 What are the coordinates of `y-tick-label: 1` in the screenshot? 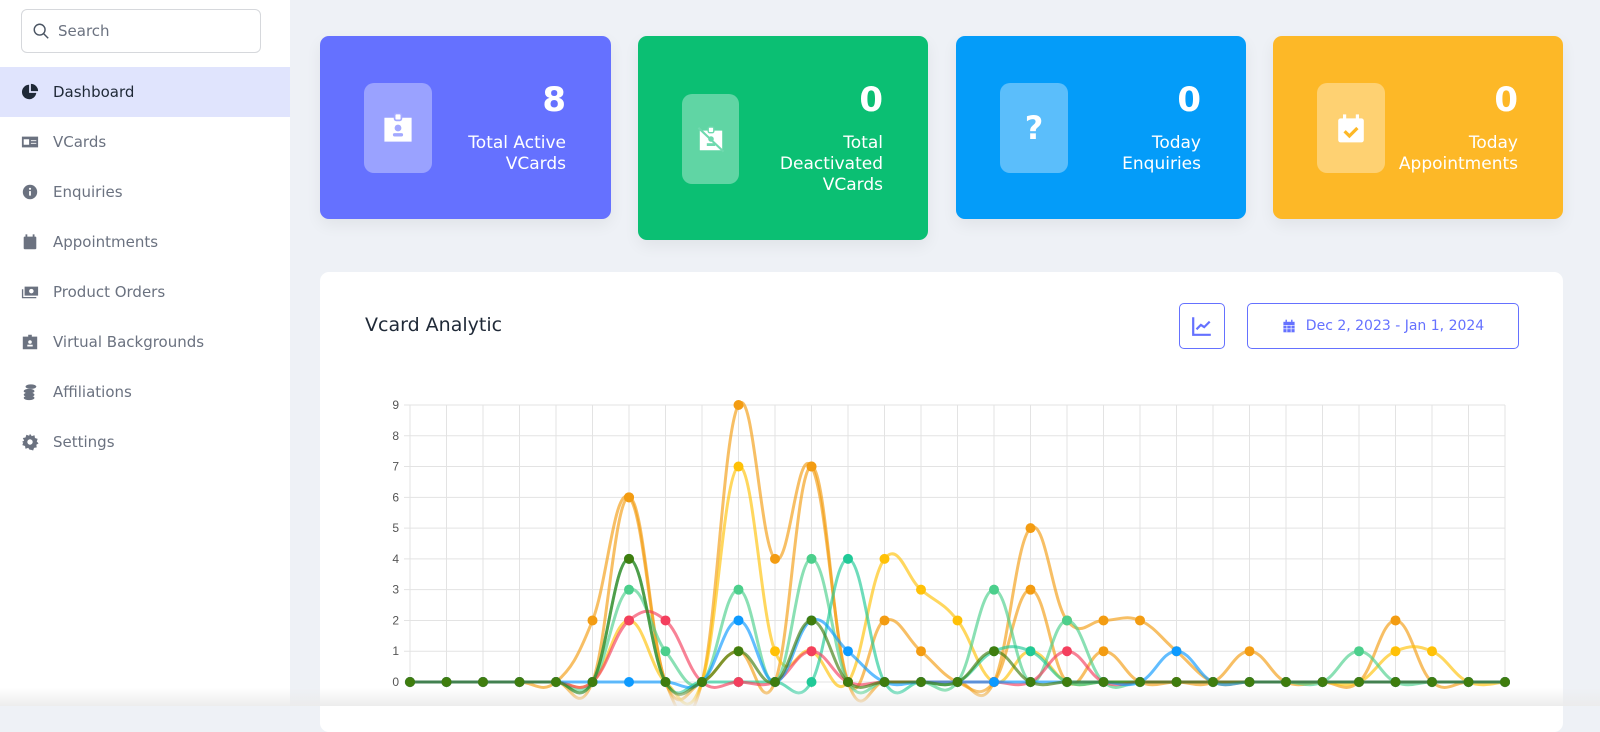 It's located at (395, 651).